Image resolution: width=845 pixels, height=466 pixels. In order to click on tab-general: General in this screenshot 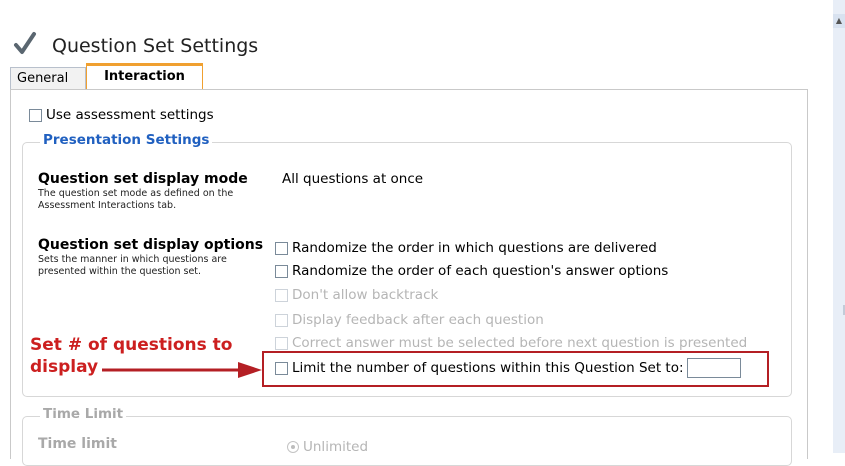, I will do `click(48, 78)`.